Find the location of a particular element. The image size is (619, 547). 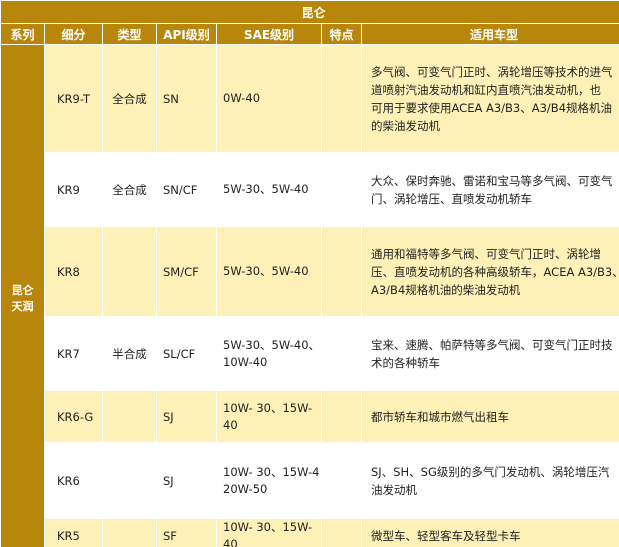

models-cell: 都市轿车和城市燃气出租车 is located at coordinates (489, 416).